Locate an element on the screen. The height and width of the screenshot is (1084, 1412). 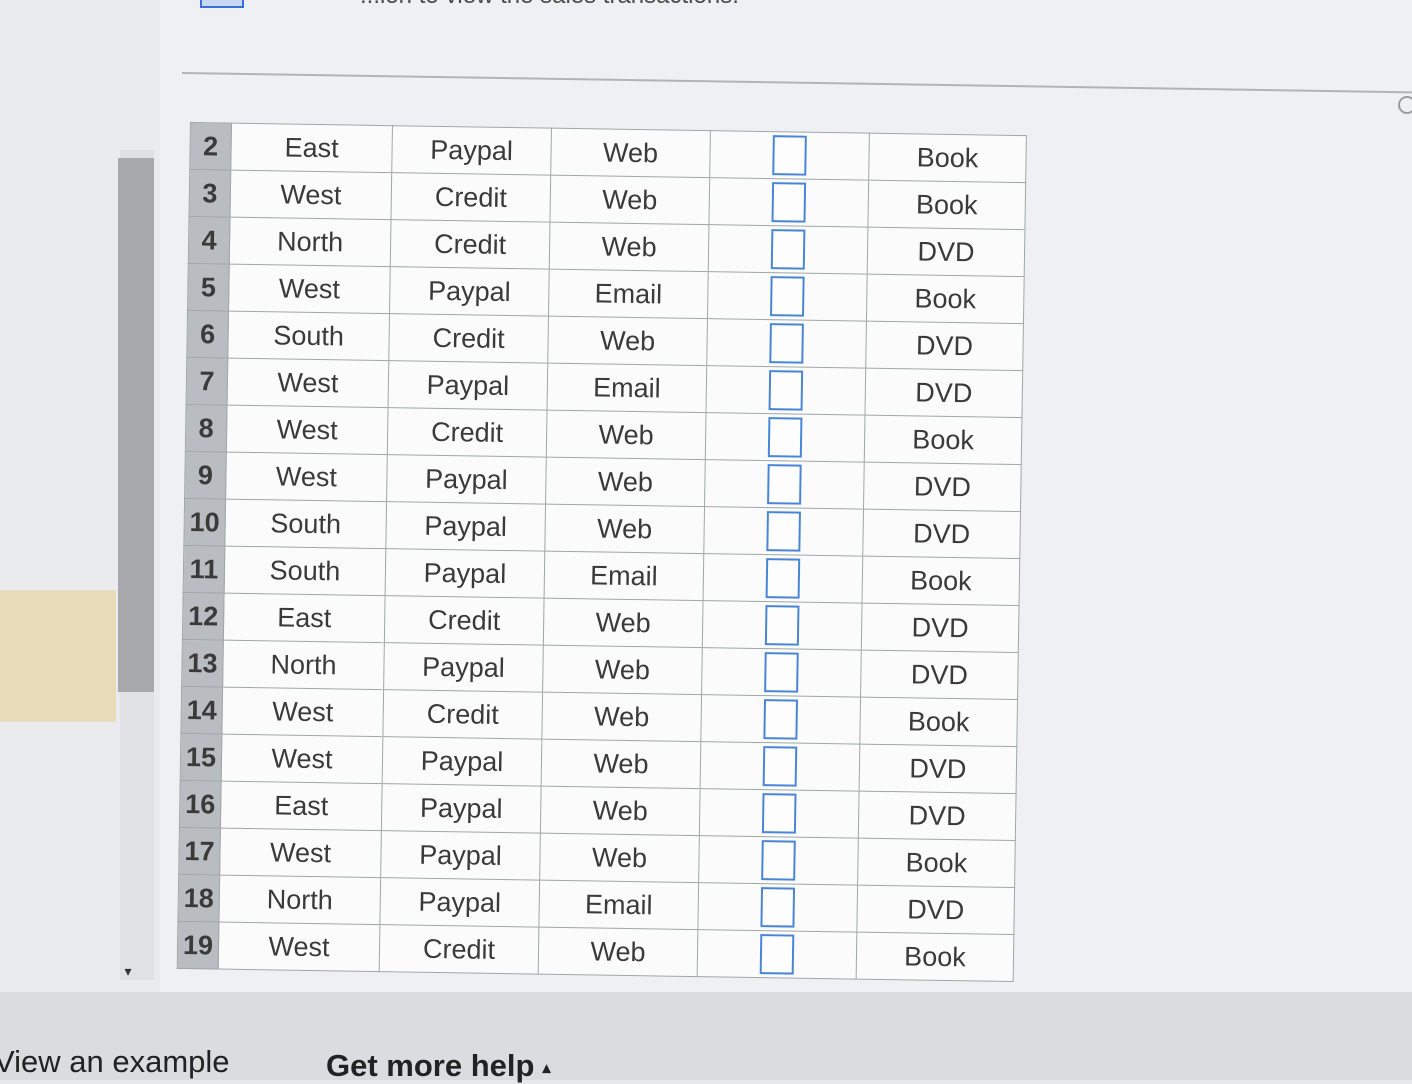
row-number: 15 is located at coordinates (201, 757).